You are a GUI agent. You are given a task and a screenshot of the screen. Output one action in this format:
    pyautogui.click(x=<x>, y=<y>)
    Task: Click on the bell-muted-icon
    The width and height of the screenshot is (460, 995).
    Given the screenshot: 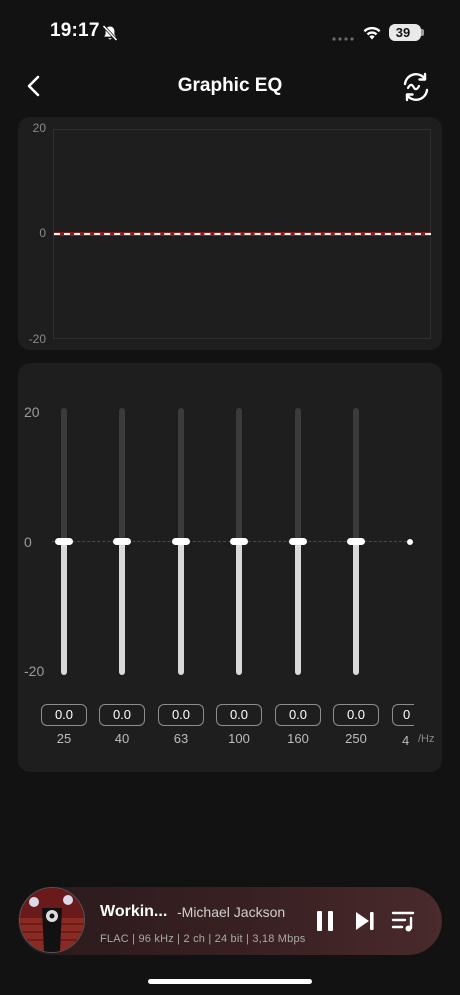 What is the action you would take?
    pyautogui.click(x=110, y=33)
    